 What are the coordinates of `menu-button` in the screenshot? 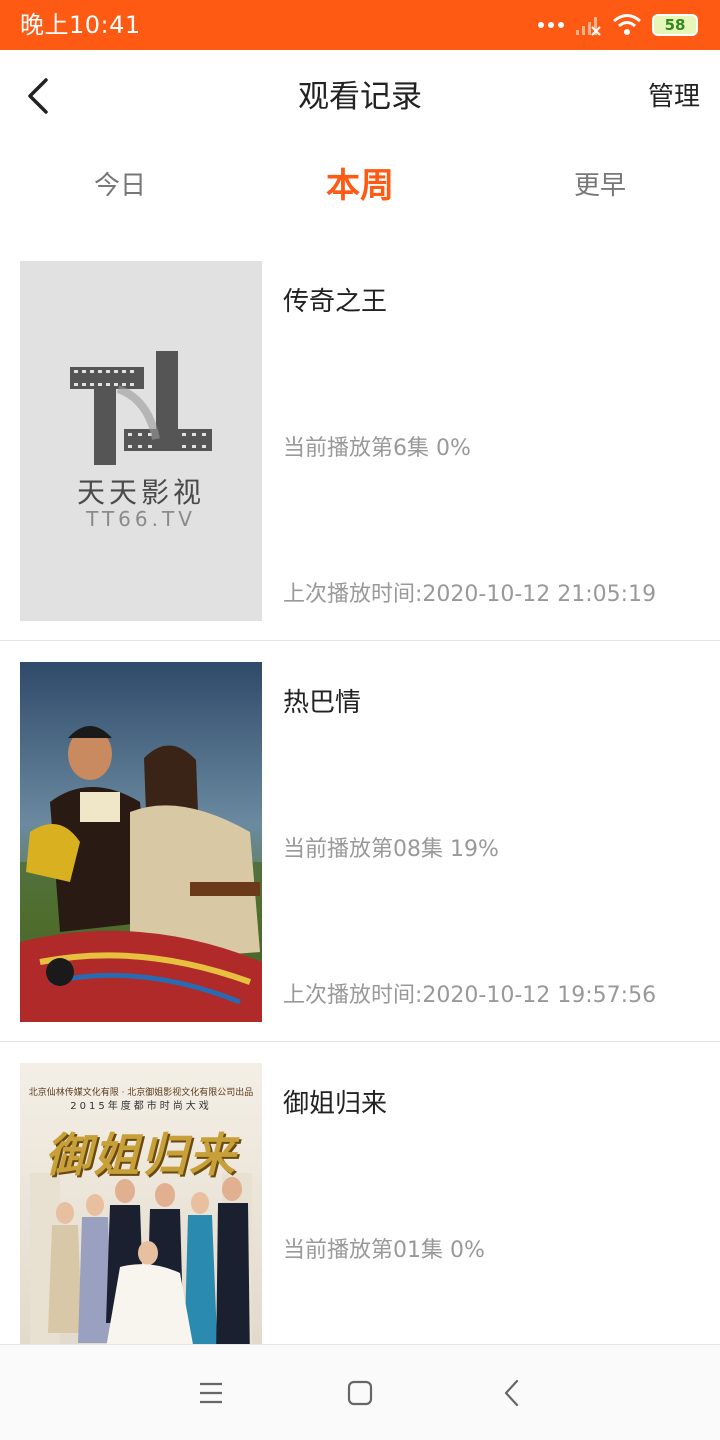 It's located at (211, 1393).